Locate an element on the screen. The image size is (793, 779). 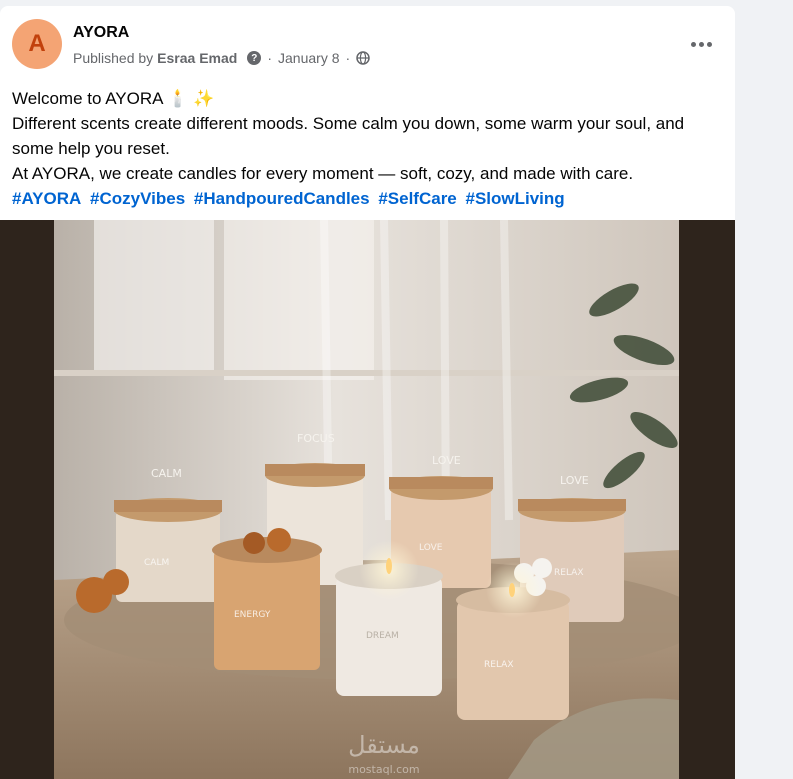
candle-label: CALM is located at coordinates (166, 473).